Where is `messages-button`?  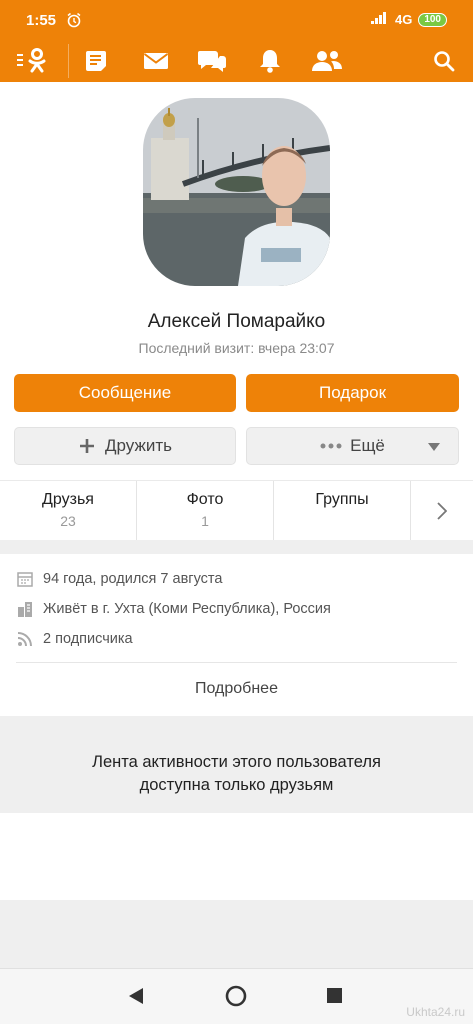 messages-button is located at coordinates (156, 61).